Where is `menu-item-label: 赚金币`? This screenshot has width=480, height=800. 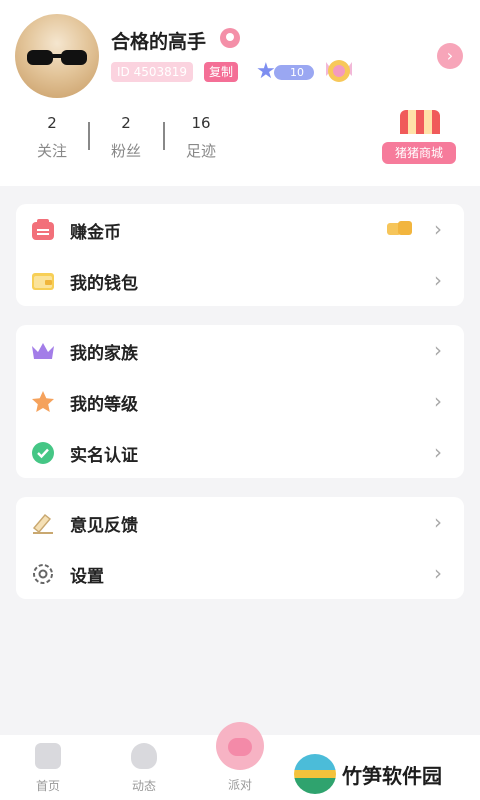
menu-item-label: 赚金币 is located at coordinates (95, 233).